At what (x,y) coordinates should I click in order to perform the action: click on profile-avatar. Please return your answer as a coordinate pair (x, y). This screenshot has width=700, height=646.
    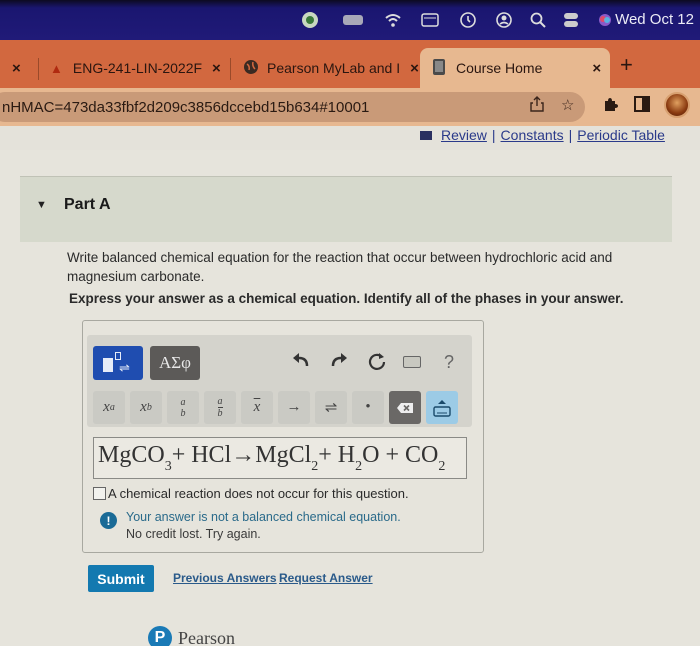
    Looking at the image, I should click on (677, 105).